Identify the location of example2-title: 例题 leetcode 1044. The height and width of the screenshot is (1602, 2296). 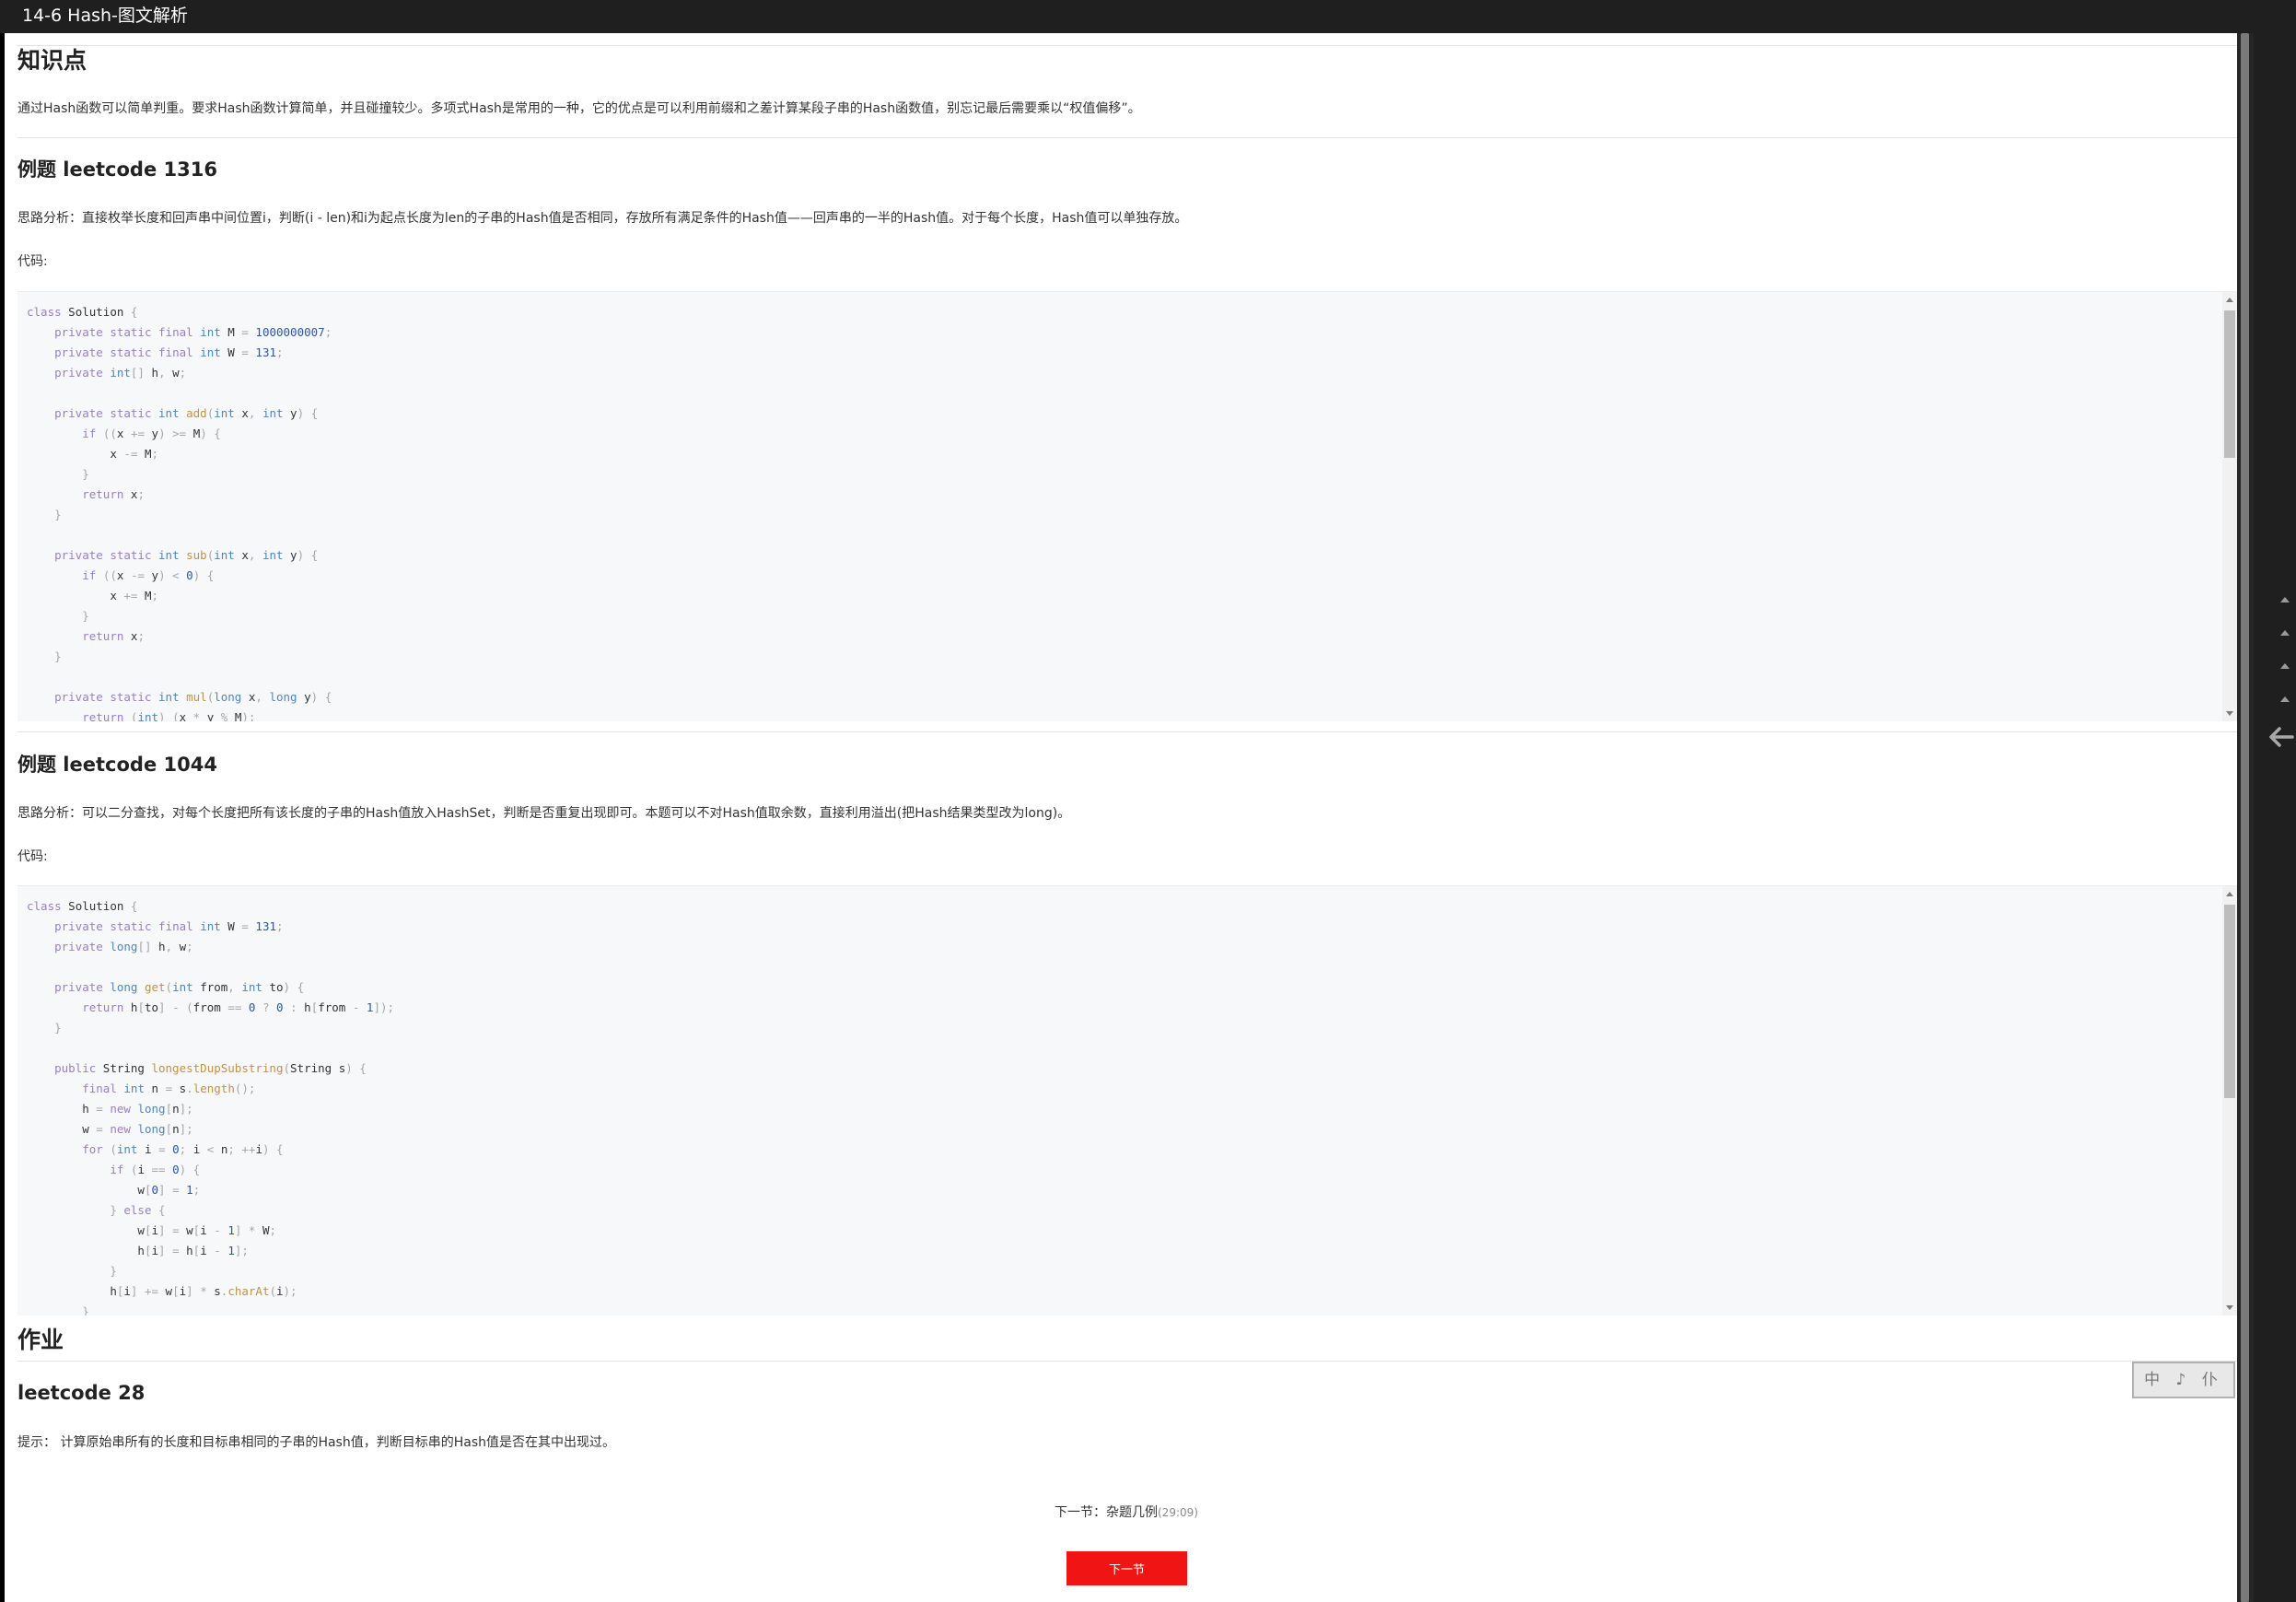
(117, 765).